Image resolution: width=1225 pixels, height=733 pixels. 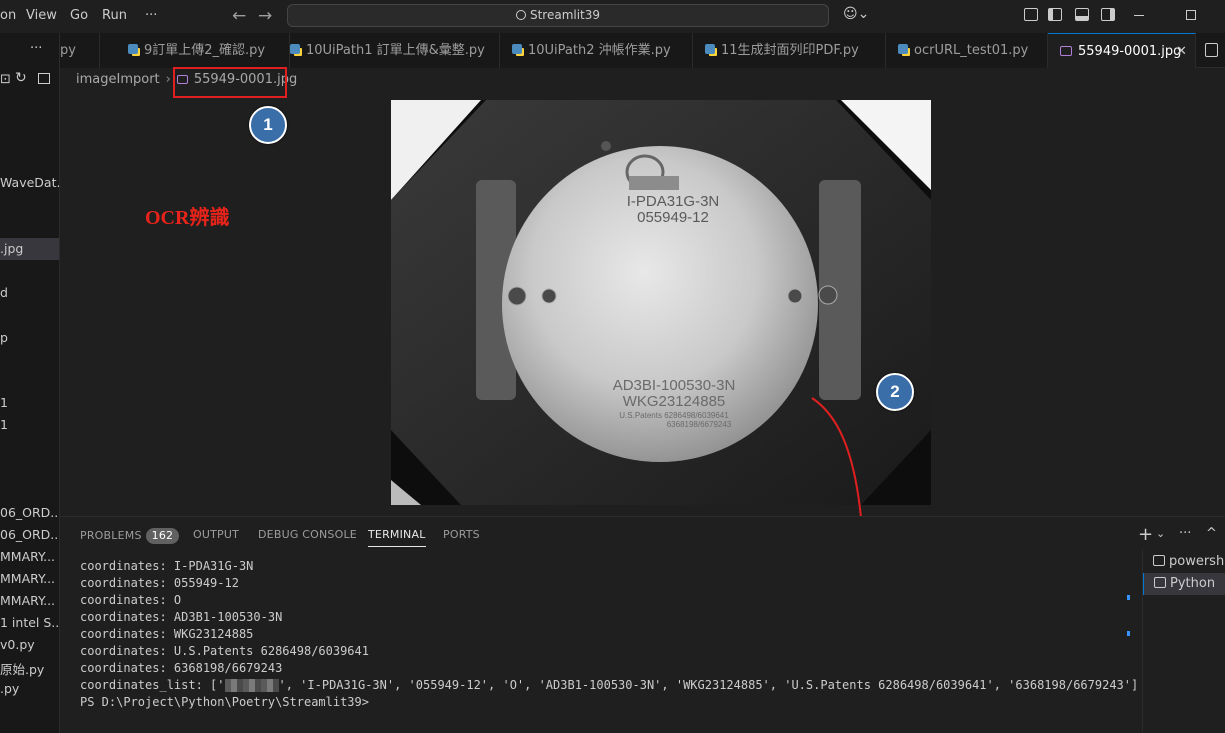 I want to click on terminal-line: coordinates: WKG23124885, so click(x=167, y=634).